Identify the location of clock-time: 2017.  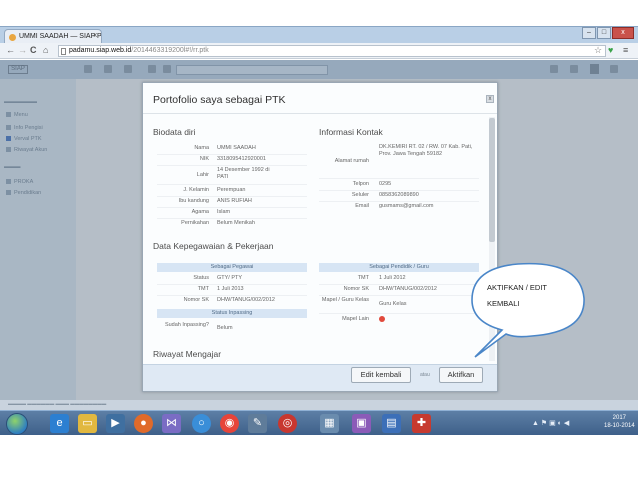
(619, 418).